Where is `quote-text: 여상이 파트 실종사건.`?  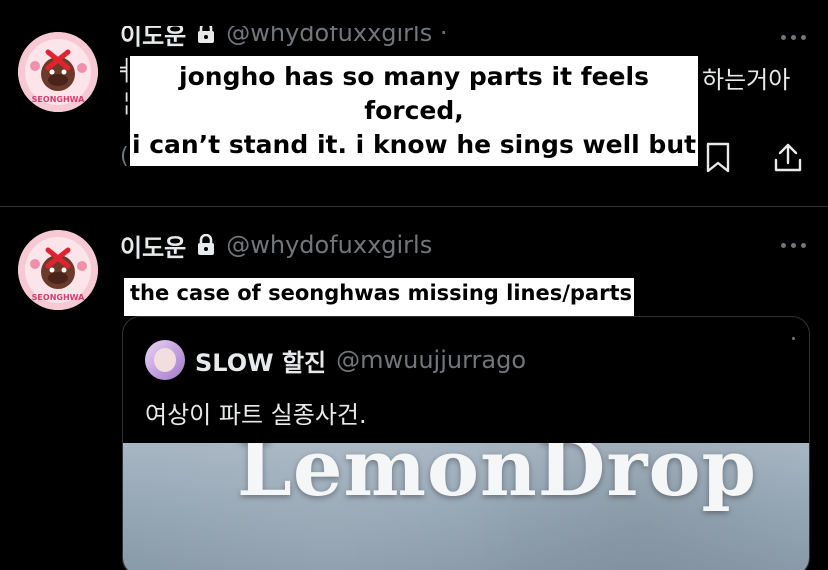 quote-text: 여상이 파트 실종사건. is located at coordinates (256, 415).